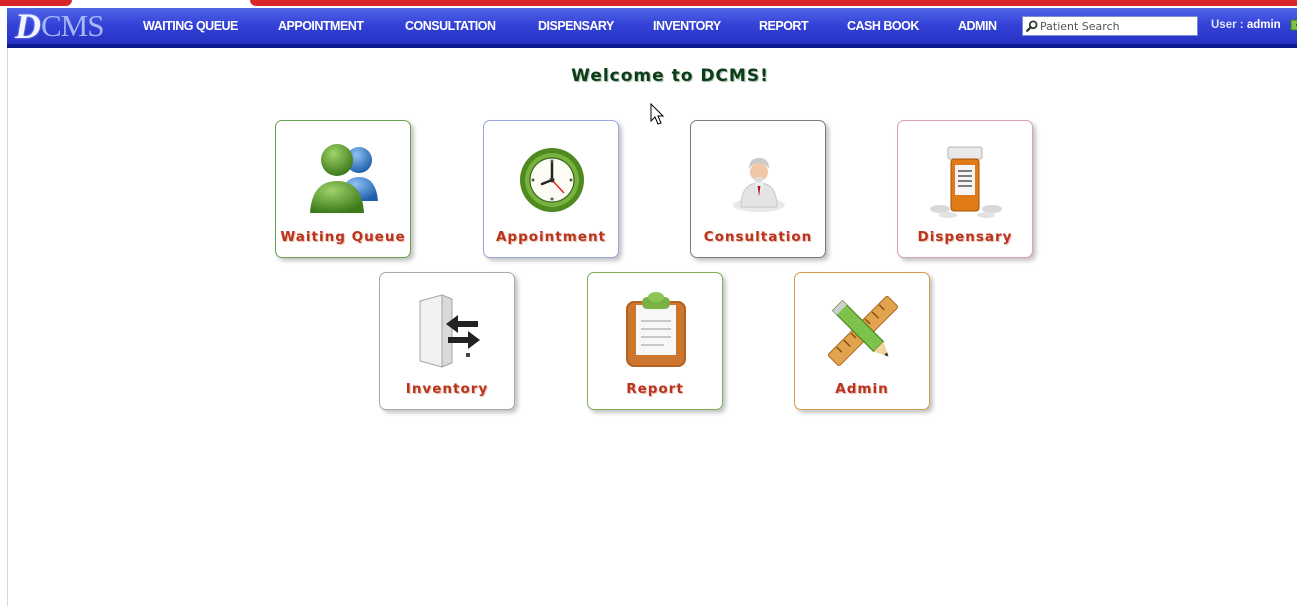 The height and width of the screenshot is (606, 1297). I want to click on page-edge, so click(7, 327).